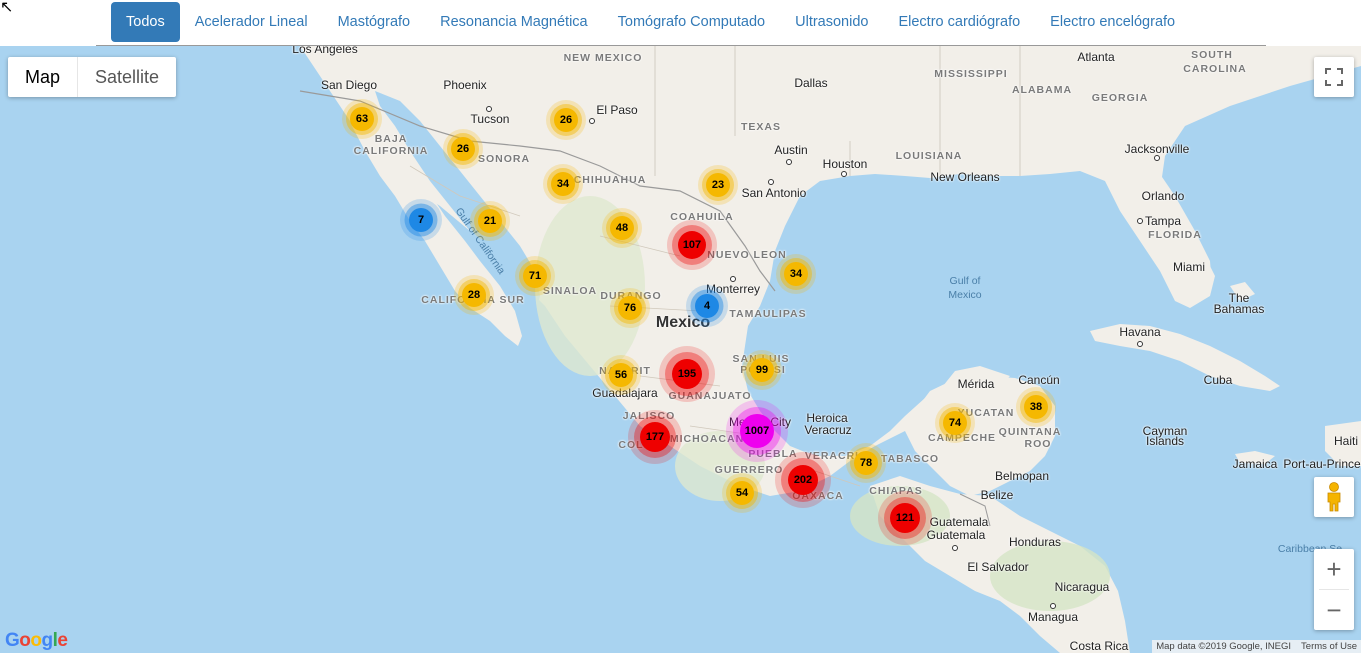 The image size is (1361, 653). Describe the element at coordinates (965, 177) in the screenshot. I see `label-new-orleans: New Orleans` at that location.